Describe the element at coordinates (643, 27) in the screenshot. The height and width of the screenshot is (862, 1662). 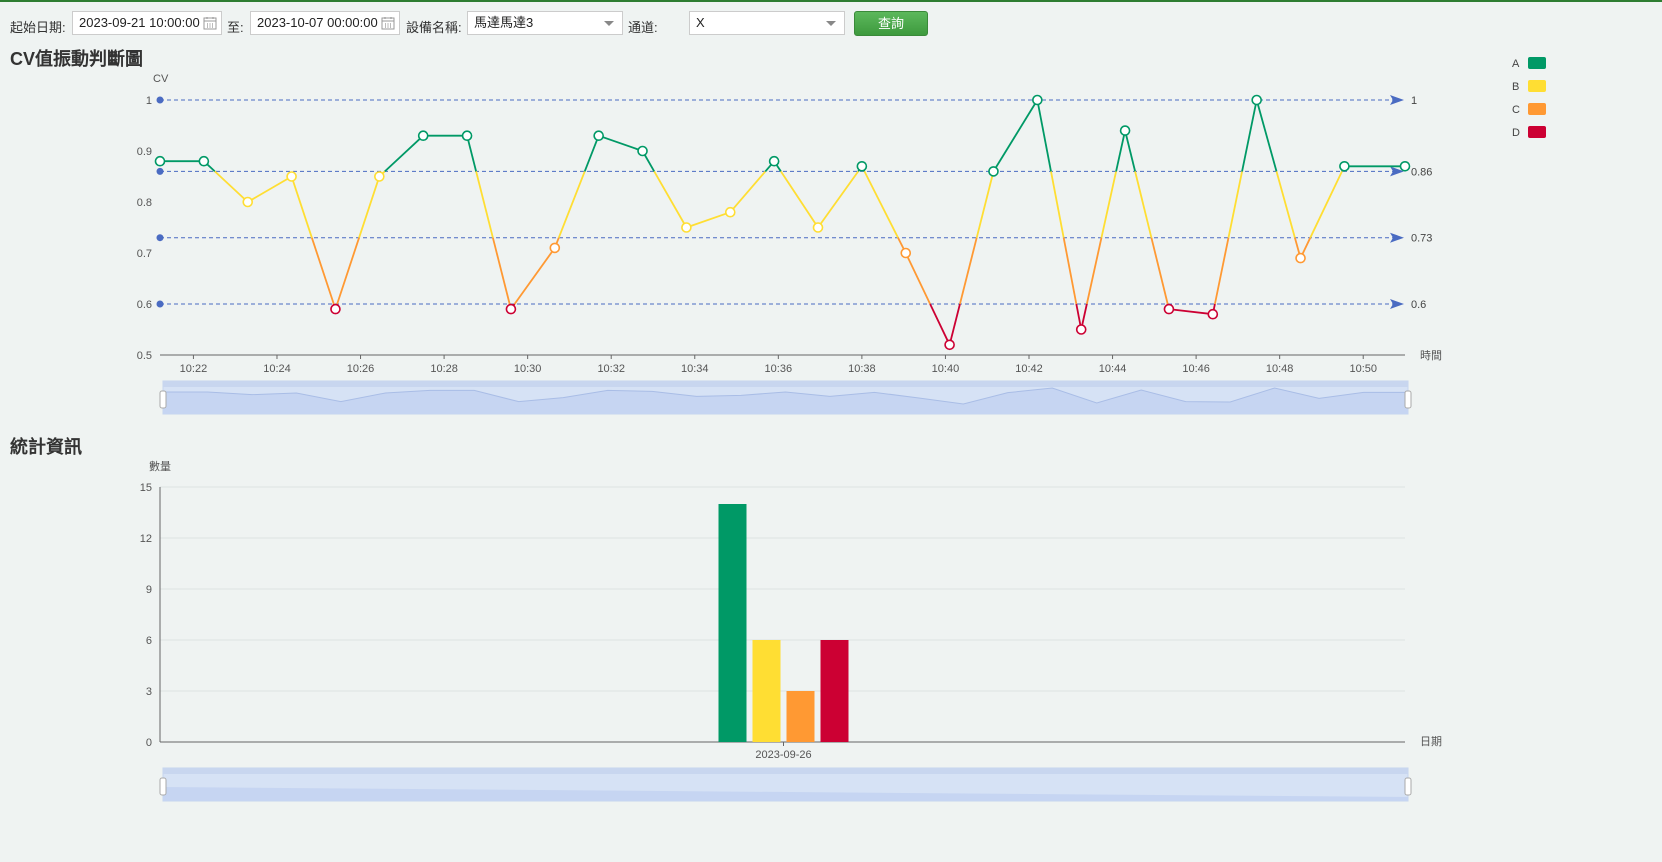
I see `channel-label: 通道:` at that location.